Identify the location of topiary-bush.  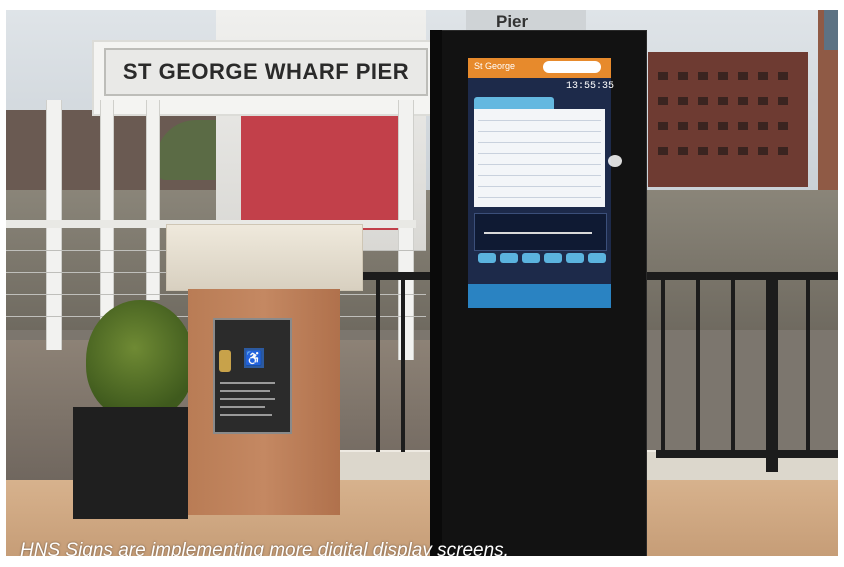
(140, 360).